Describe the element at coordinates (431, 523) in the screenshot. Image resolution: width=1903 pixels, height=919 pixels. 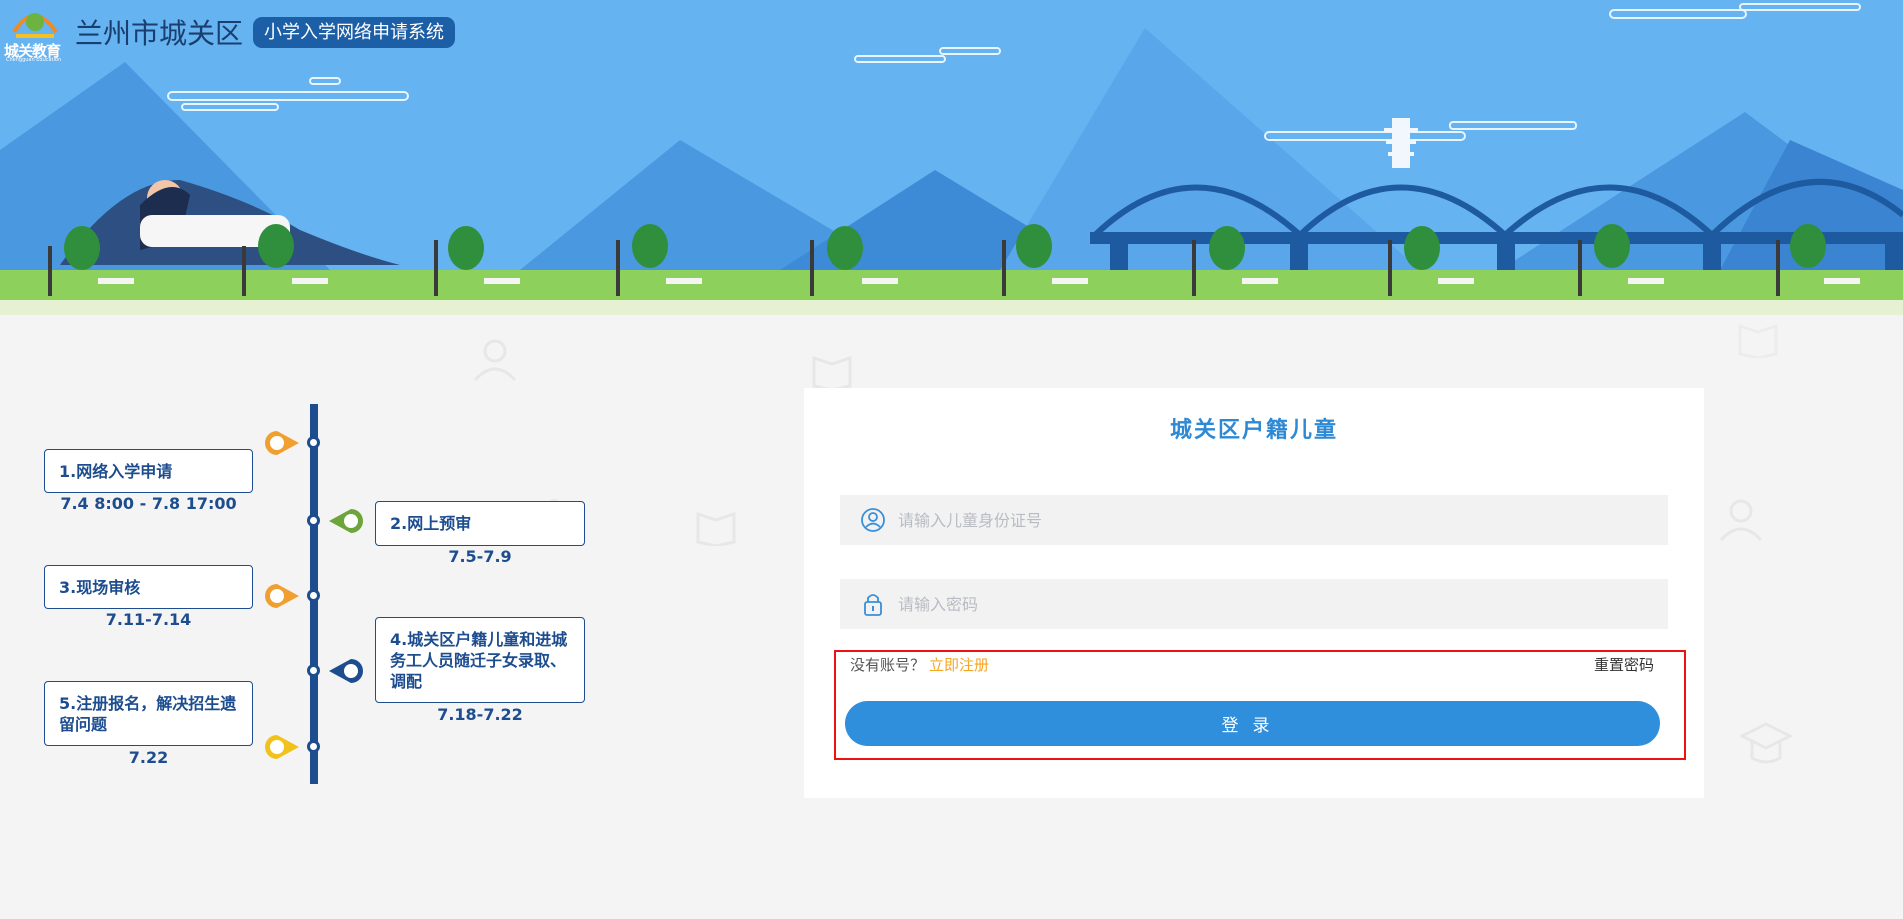
I see `timeline-step-label: 2.网上预审` at that location.